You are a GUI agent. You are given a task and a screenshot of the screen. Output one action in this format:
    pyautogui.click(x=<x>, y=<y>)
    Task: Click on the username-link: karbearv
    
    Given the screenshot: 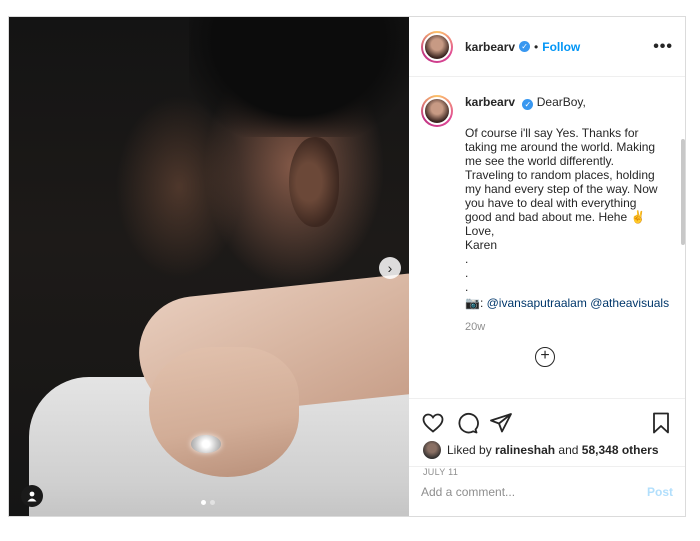 What is the action you would take?
    pyautogui.click(x=490, y=47)
    